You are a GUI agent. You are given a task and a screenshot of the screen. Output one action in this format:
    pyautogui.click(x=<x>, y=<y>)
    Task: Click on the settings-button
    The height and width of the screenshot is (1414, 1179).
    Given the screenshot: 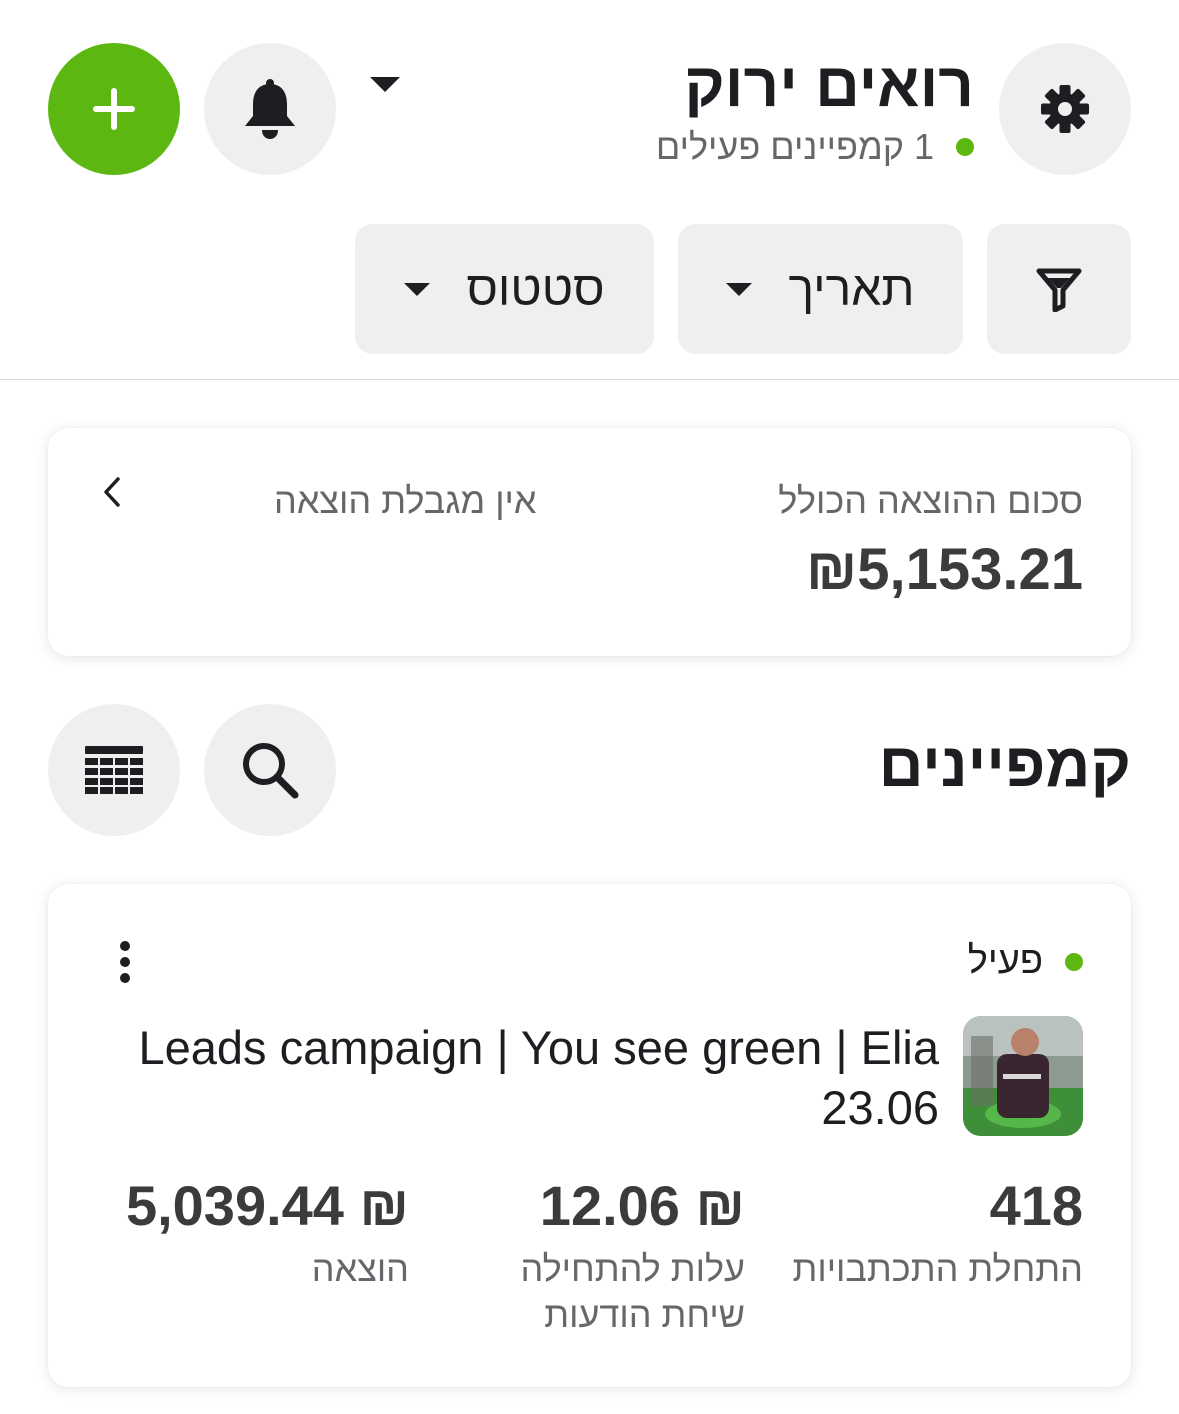 What is the action you would take?
    pyautogui.click(x=1065, y=109)
    